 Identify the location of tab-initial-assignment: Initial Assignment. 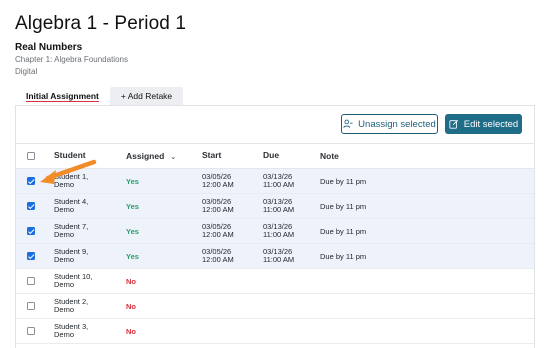
(62, 96).